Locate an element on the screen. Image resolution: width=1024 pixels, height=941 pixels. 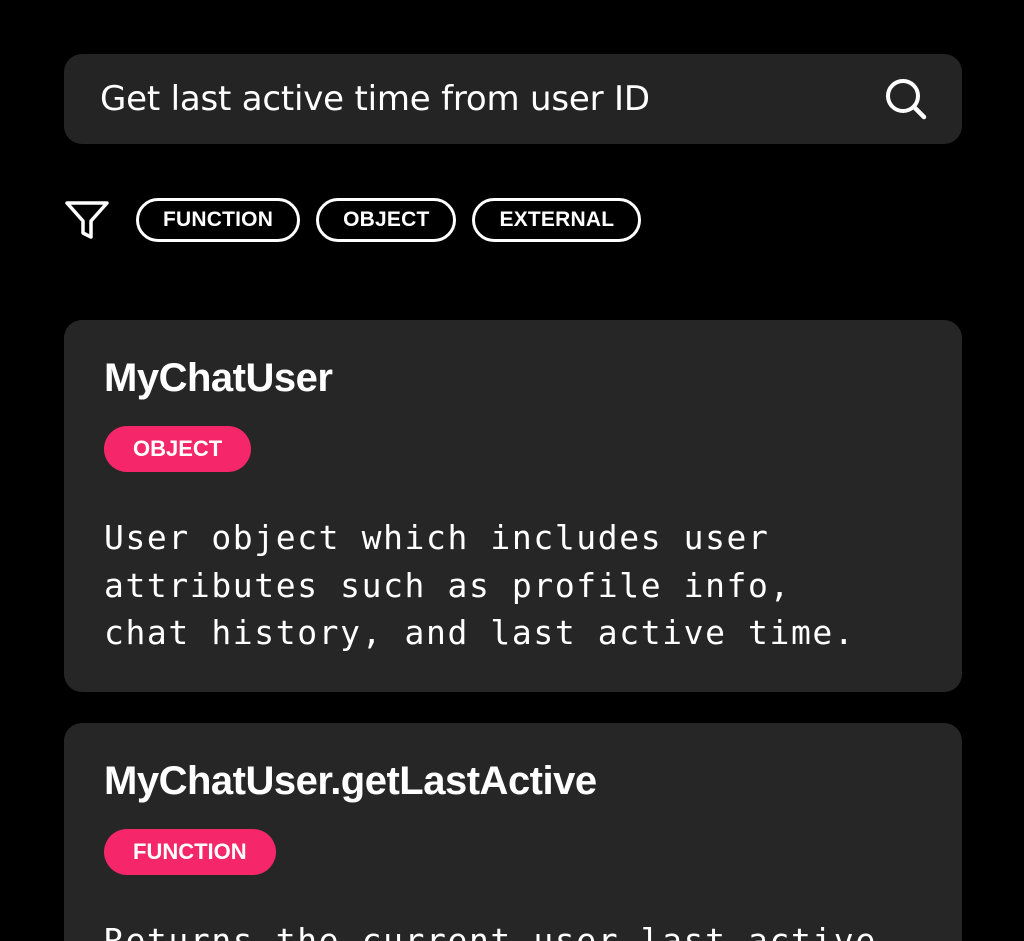
search-input is located at coordinates (480, 99).